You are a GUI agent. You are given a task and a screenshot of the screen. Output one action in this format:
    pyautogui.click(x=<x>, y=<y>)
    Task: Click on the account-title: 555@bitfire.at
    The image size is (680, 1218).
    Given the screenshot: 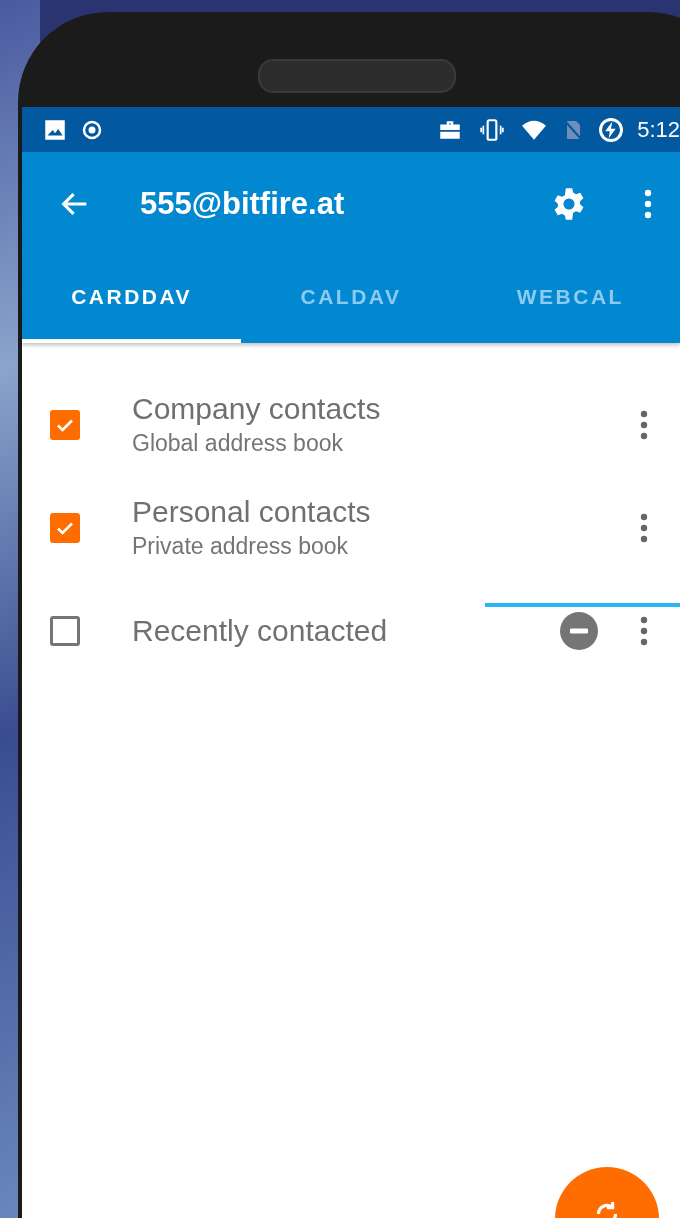 What is the action you would take?
    pyautogui.click(x=243, y=203)
    